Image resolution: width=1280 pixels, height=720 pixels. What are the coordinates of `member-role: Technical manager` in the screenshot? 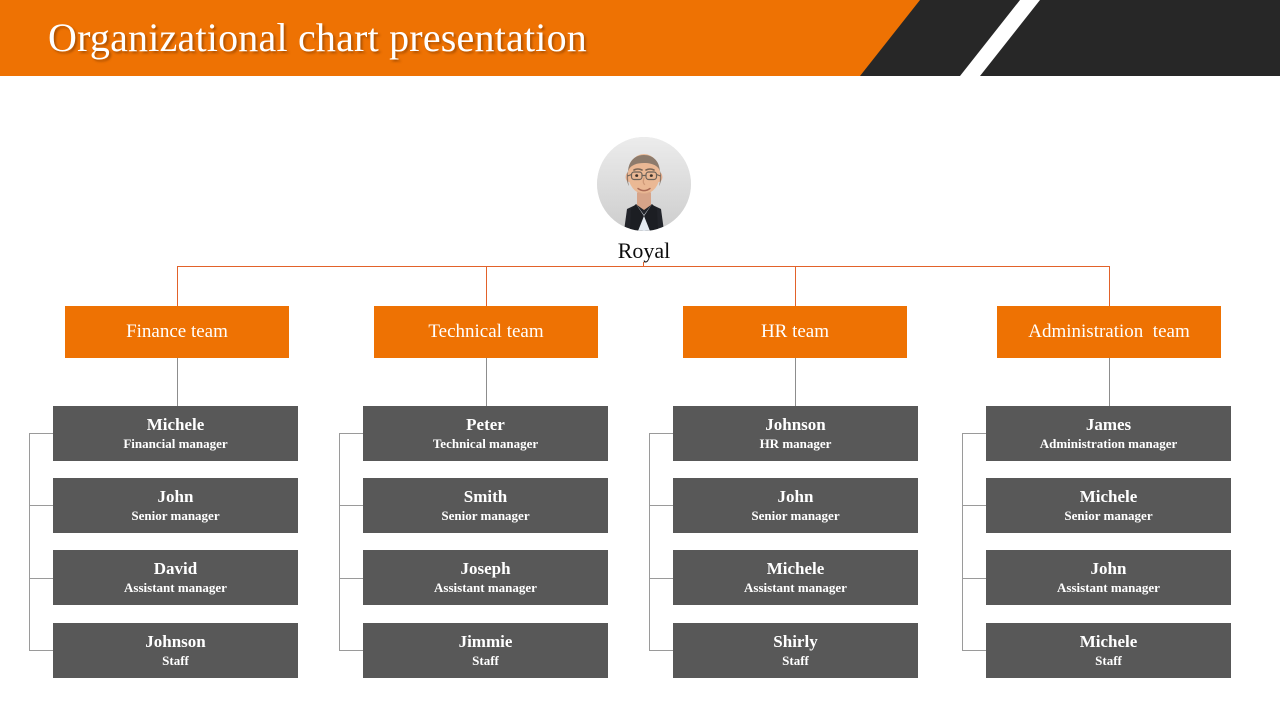 It's located at (485, 443).